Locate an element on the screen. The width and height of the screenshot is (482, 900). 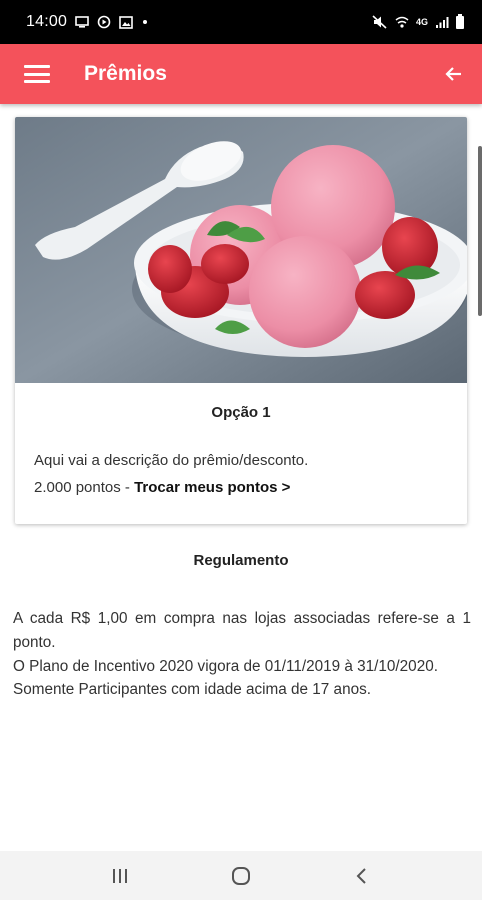
home-icon is located at coordinates (241, 876).